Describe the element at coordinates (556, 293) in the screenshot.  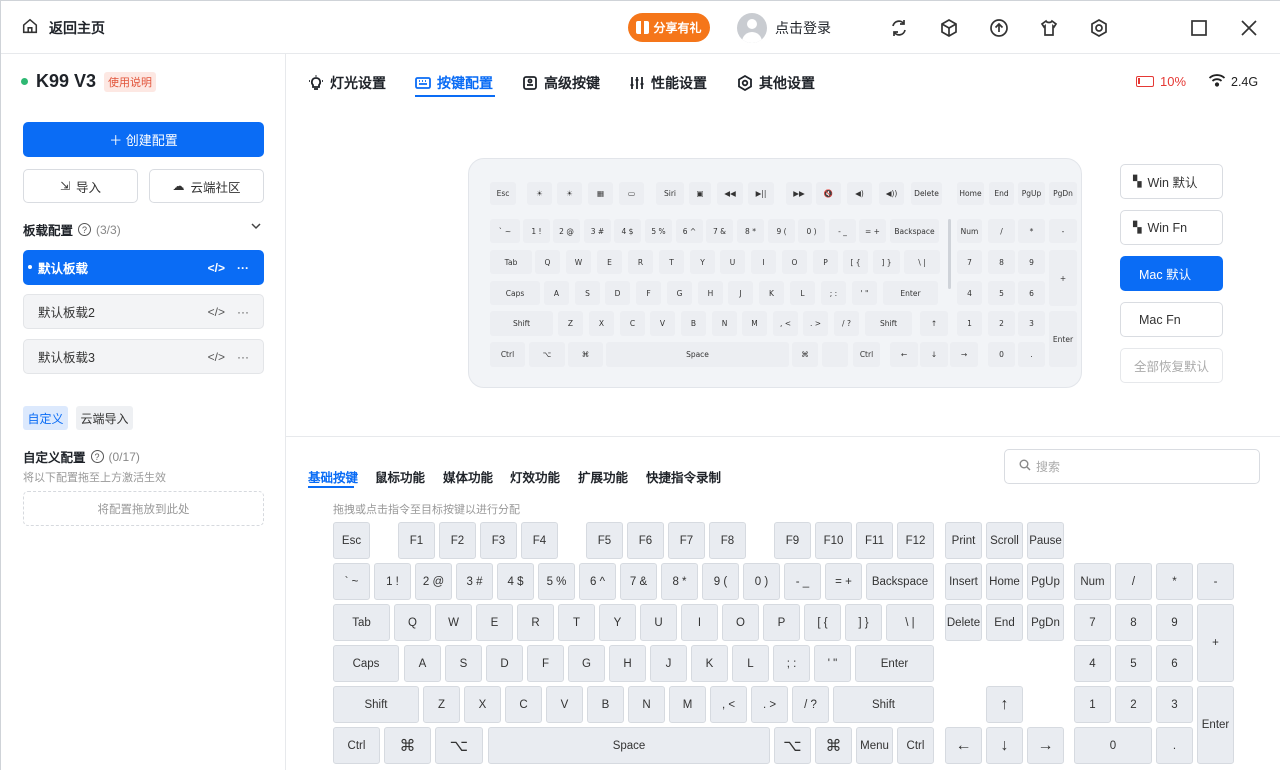
I see `preview-key-a: A` at that location.